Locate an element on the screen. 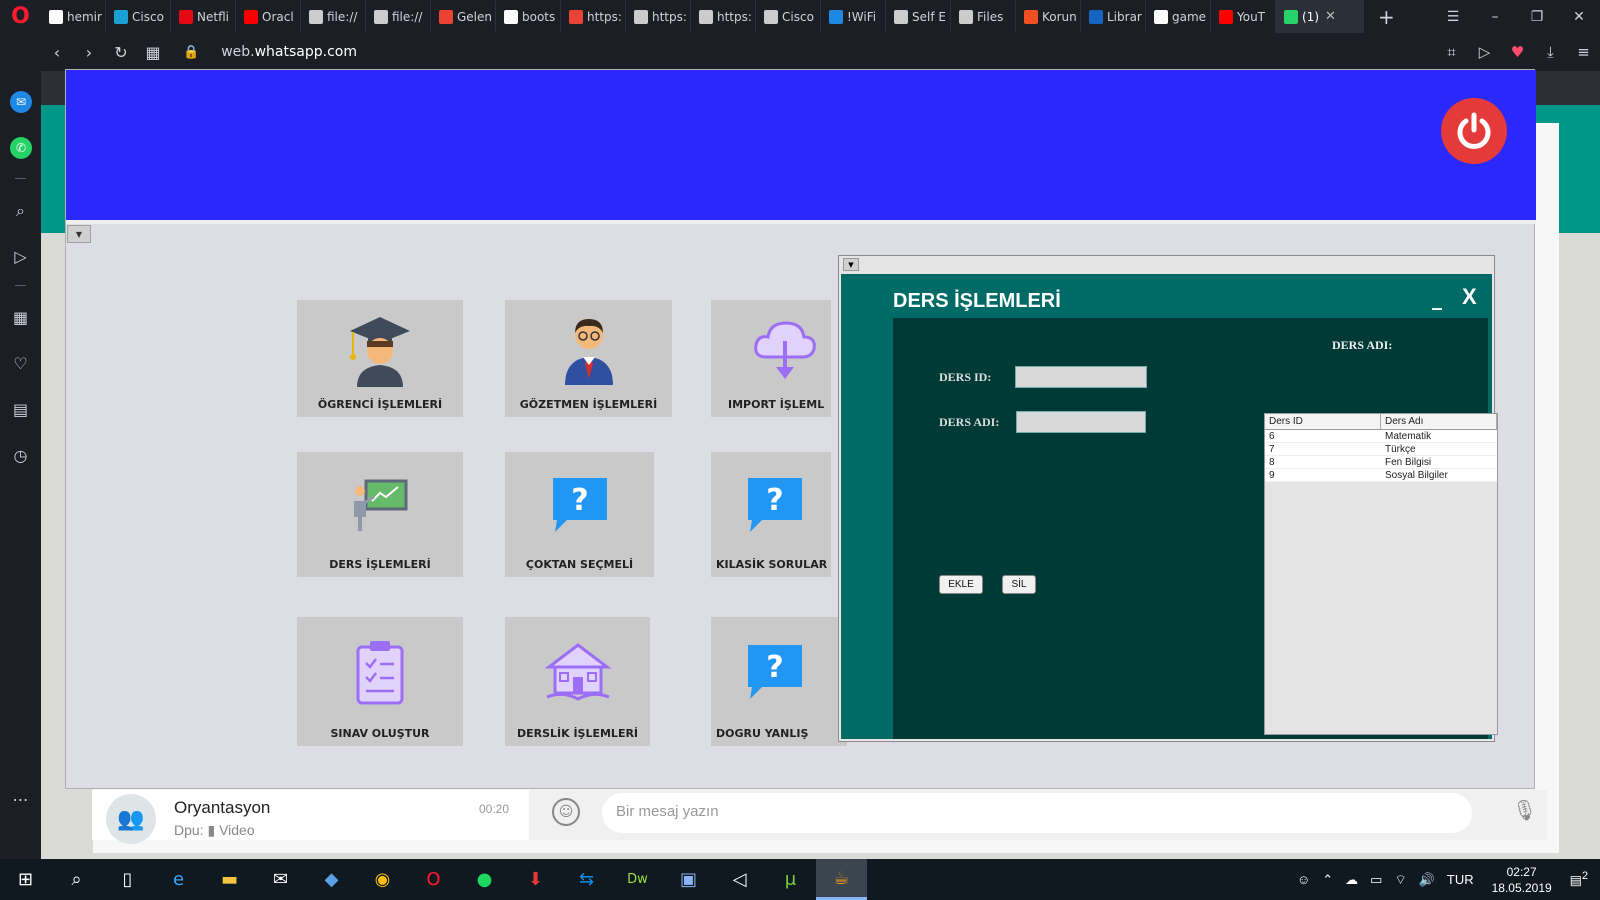 Image resolution: width=1600 pixels, height=900 pixels. bookmark-heart-icon: ♥ is located at coordinates (1517, 52).